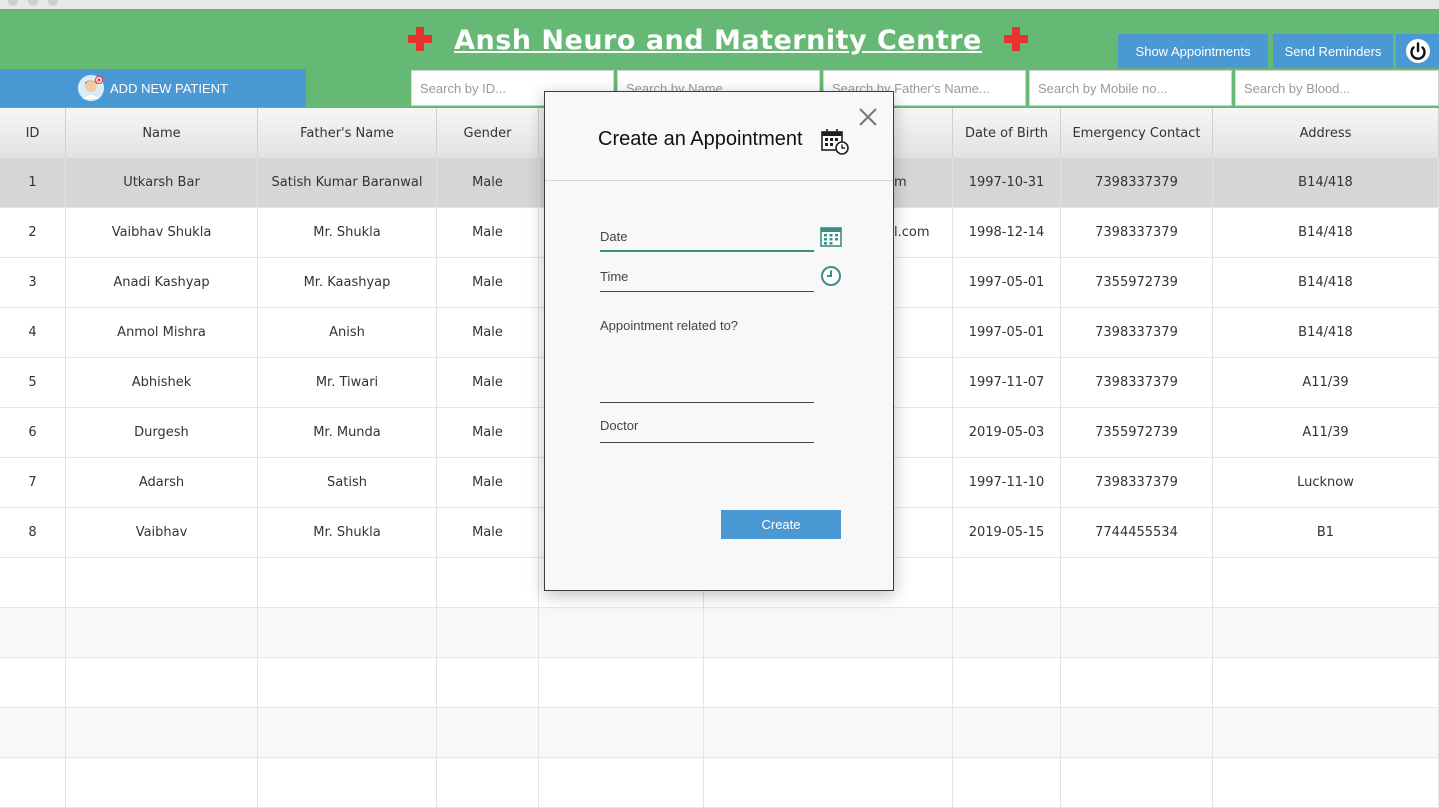 The image size is (1439, 808). Describe the element at coordinates (707, 427) in the screenshot. I see `doctor-field: Doctor` at that location.